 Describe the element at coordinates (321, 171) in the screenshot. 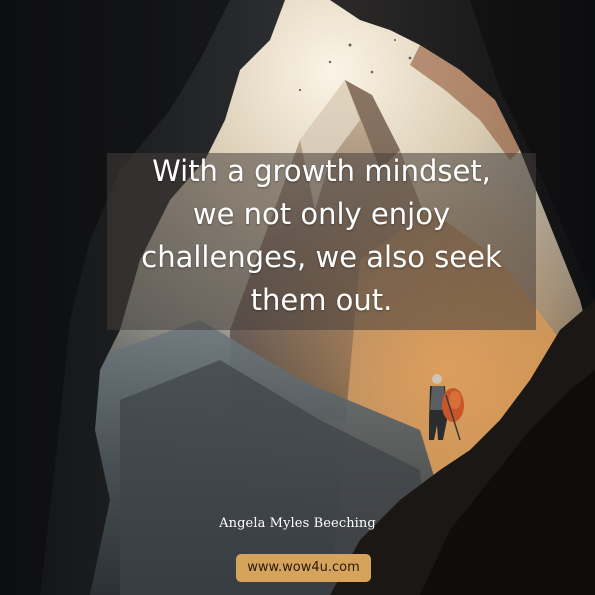

I see `quote-line: With a growth mindset,` at that location.